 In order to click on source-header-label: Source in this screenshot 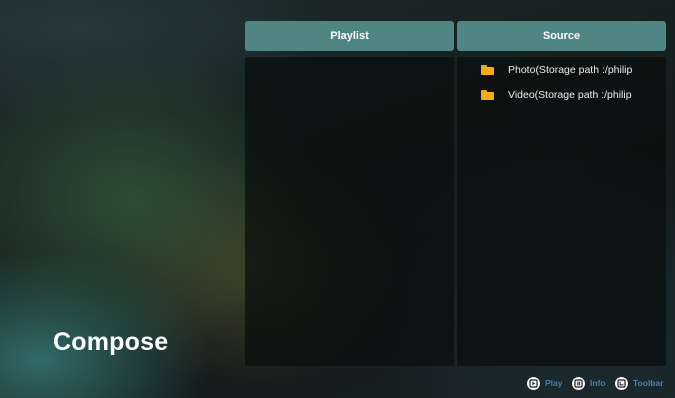, I will do `click(561, 36)`.